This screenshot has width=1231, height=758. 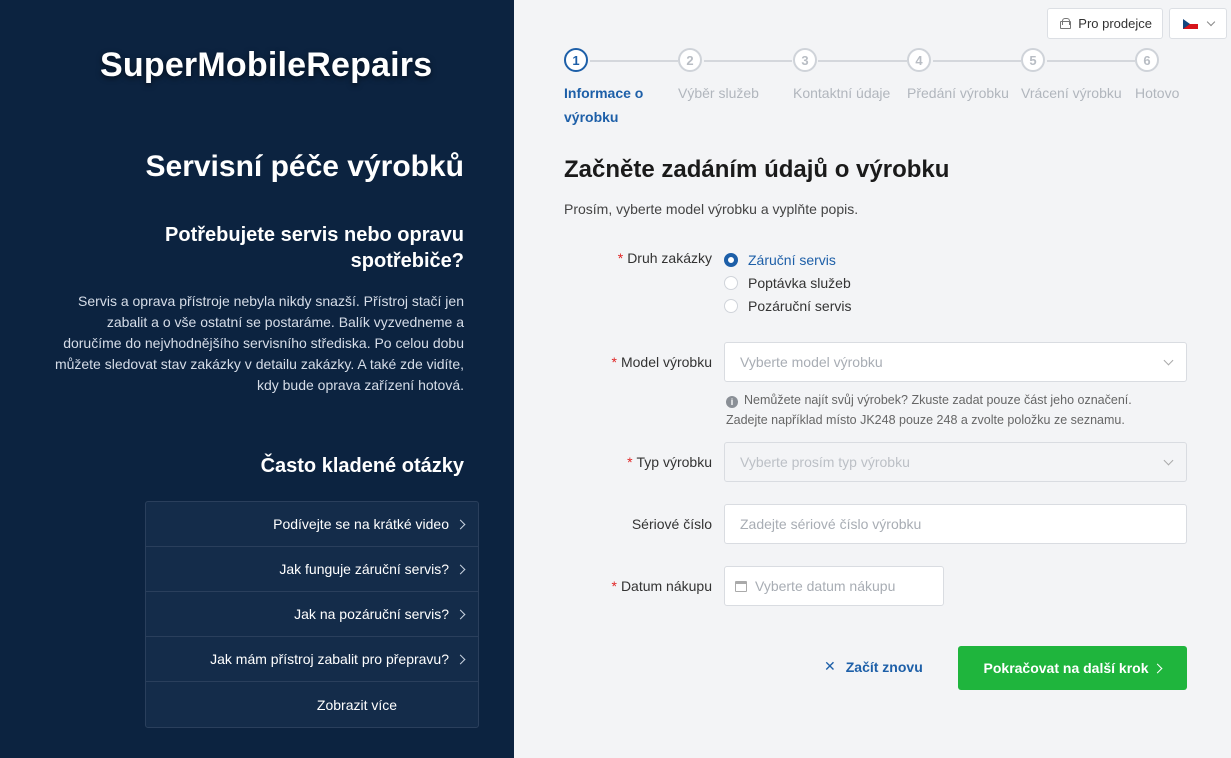 I want to click on type-select: Vyberte prosím typ výrobku, so click(x=955, y=462).